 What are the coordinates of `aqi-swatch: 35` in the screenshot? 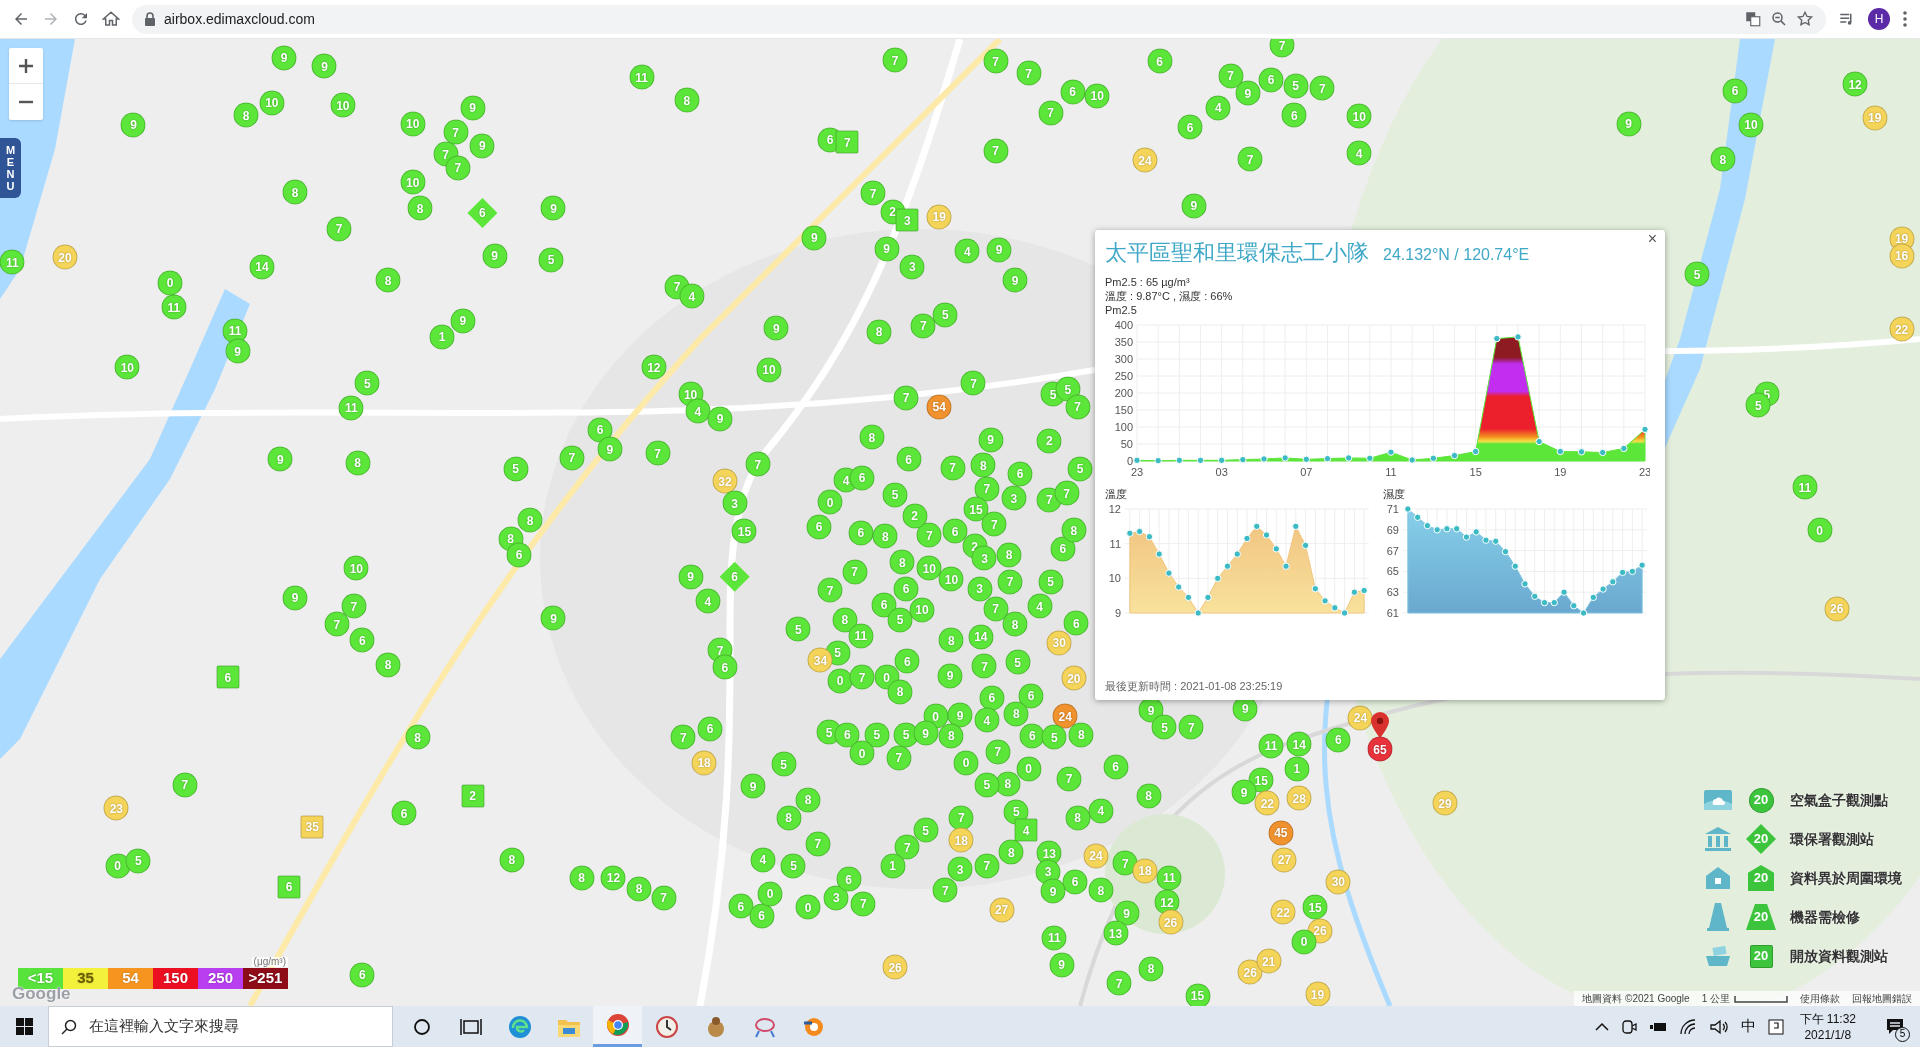 It's located at (85, 978).